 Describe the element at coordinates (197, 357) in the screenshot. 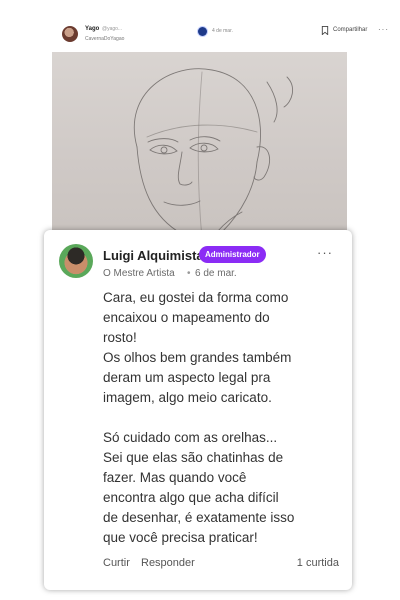

I see `comment-line: Os olhos bem grandes também` at that location.